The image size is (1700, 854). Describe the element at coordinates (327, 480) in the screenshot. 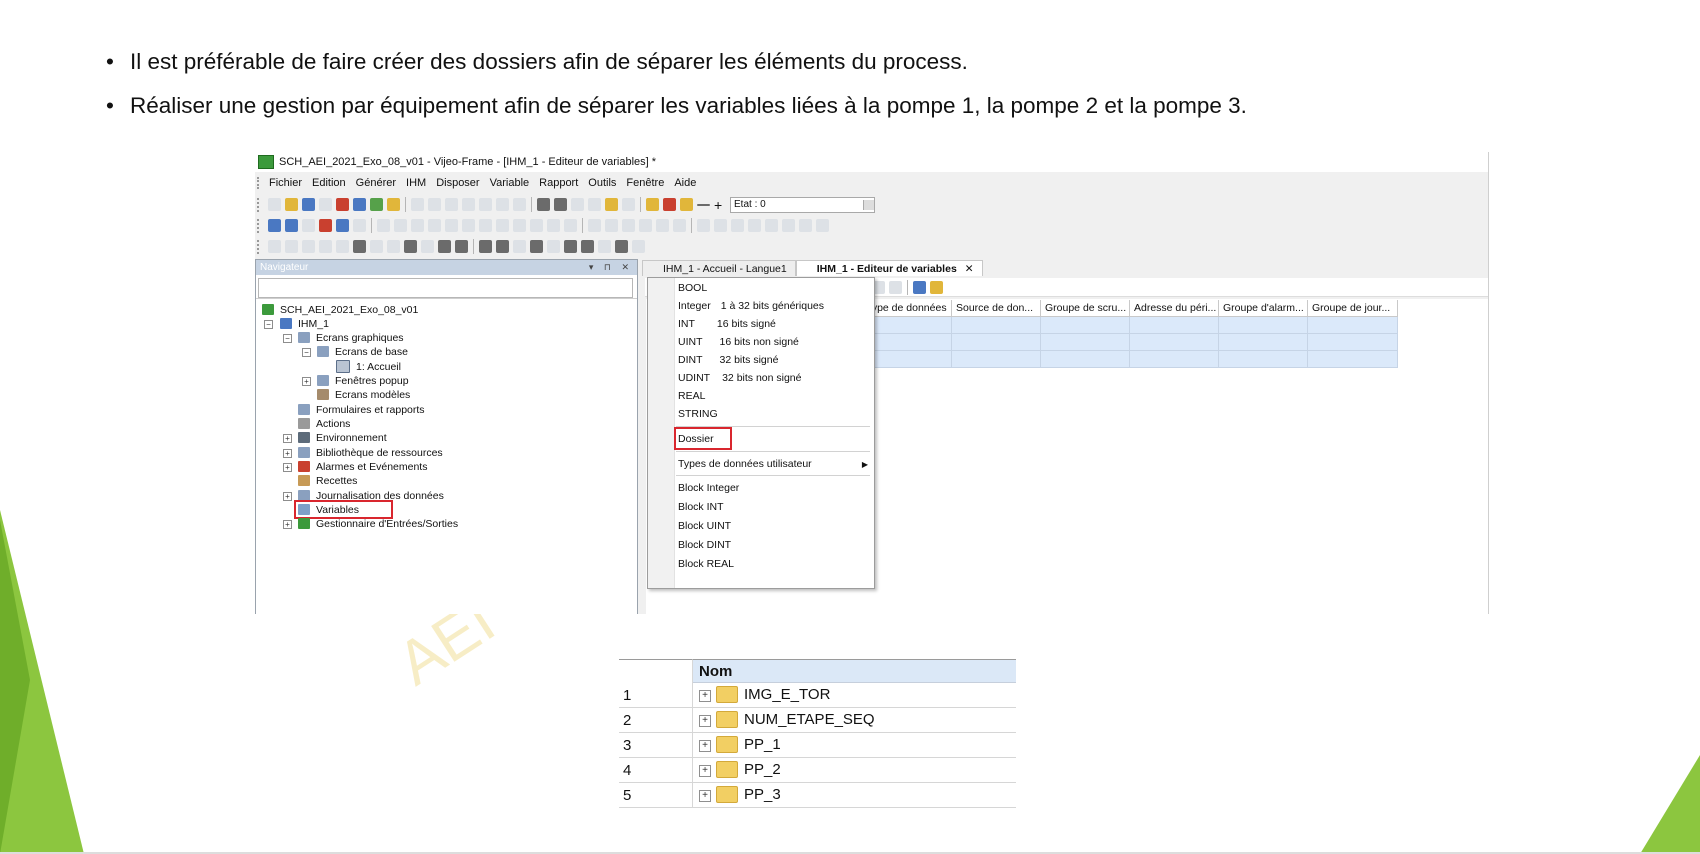

I see `tree-item-recettes: Recettes` at that location.